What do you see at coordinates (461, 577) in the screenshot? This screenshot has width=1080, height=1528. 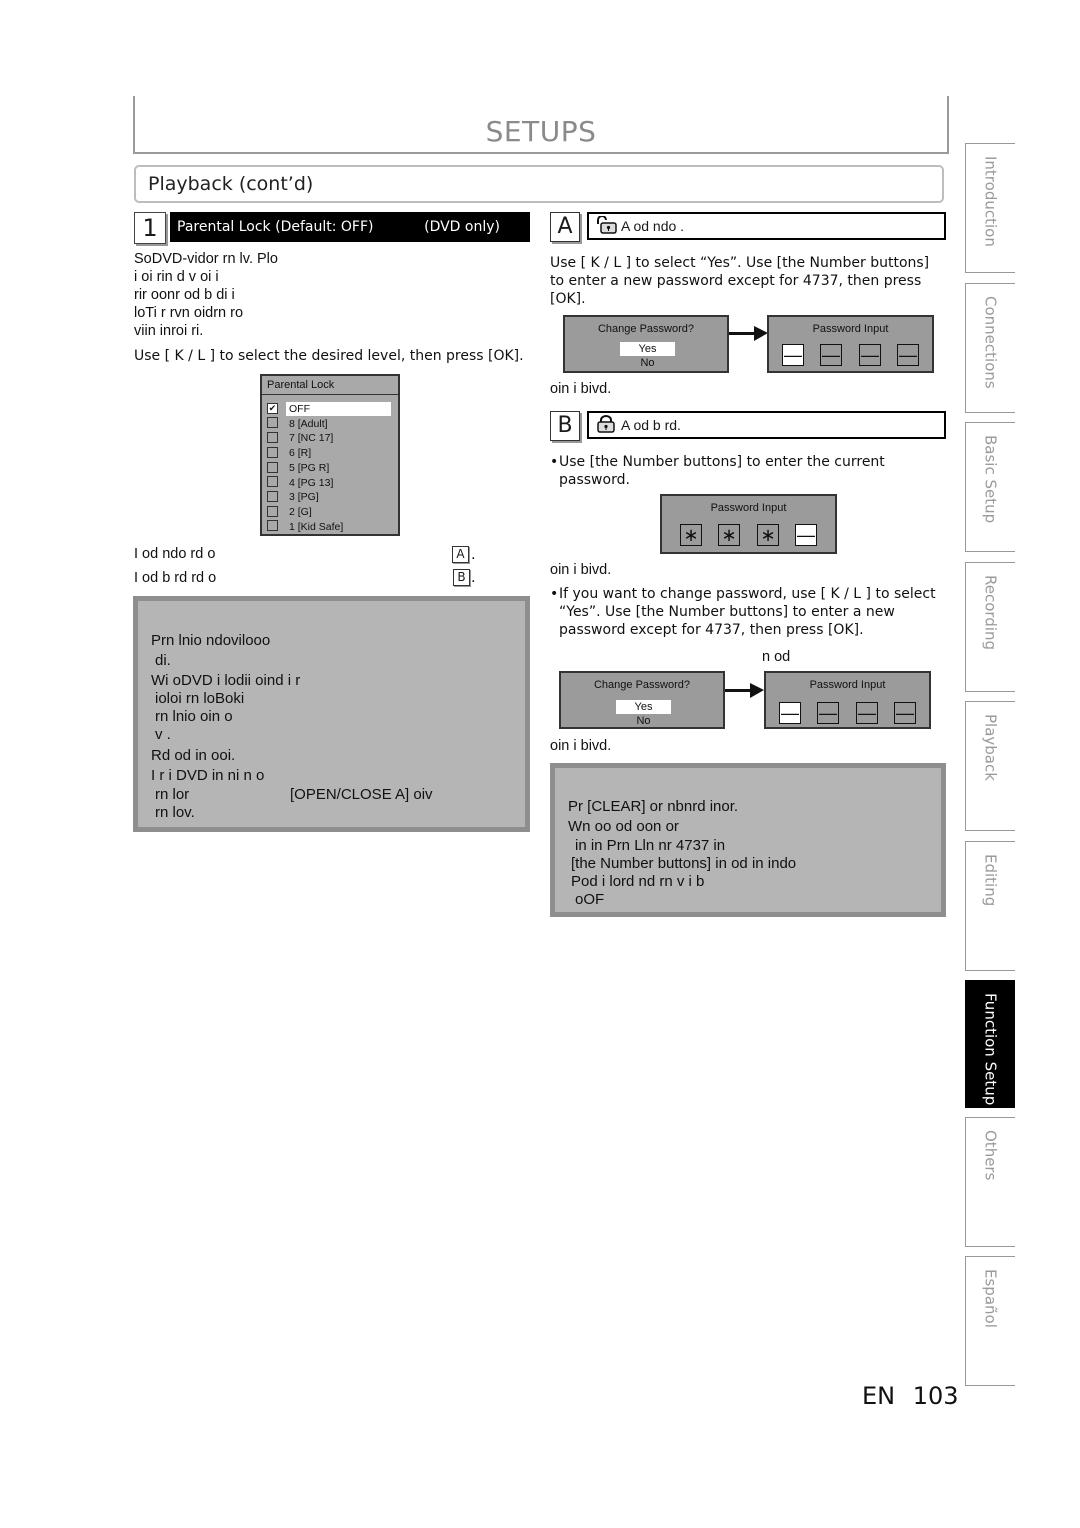 I see `ref-b-tag: B` at bounding box center [461, 577].